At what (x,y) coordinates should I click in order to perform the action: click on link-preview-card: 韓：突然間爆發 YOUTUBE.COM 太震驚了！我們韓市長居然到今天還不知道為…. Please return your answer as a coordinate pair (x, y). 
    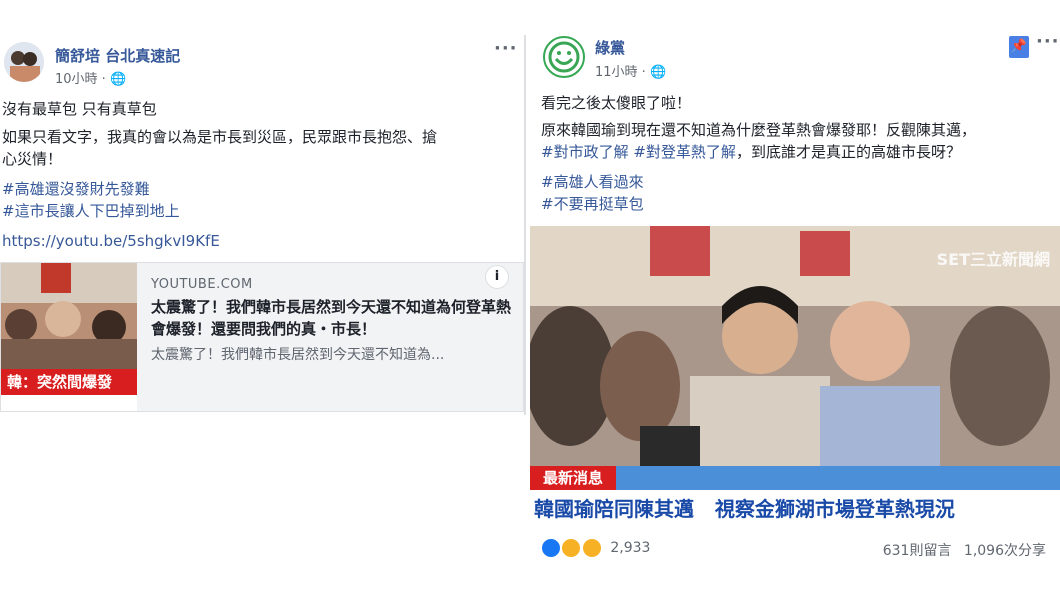
    Looking at the image, I should click on (262, 337).